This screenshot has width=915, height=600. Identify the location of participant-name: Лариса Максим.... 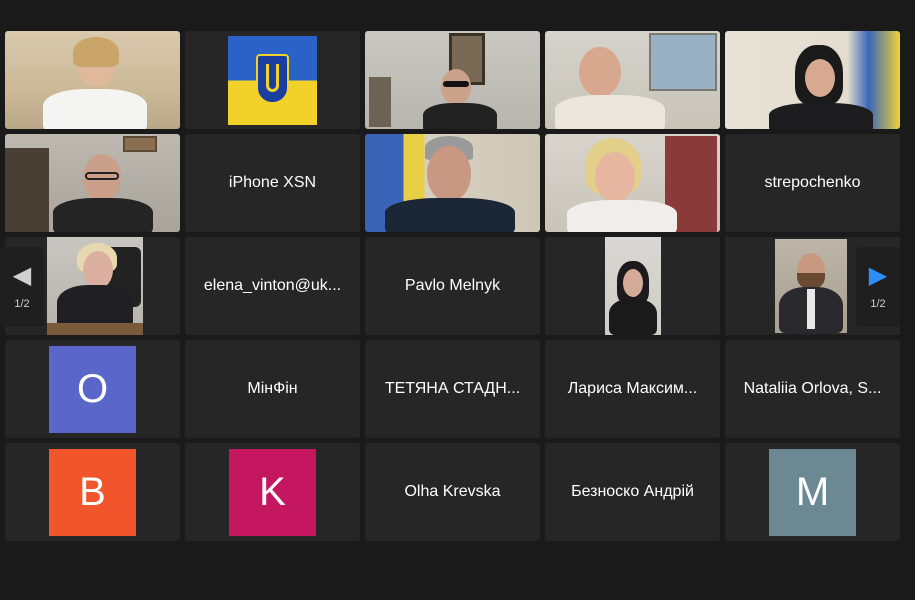
(632, 388).